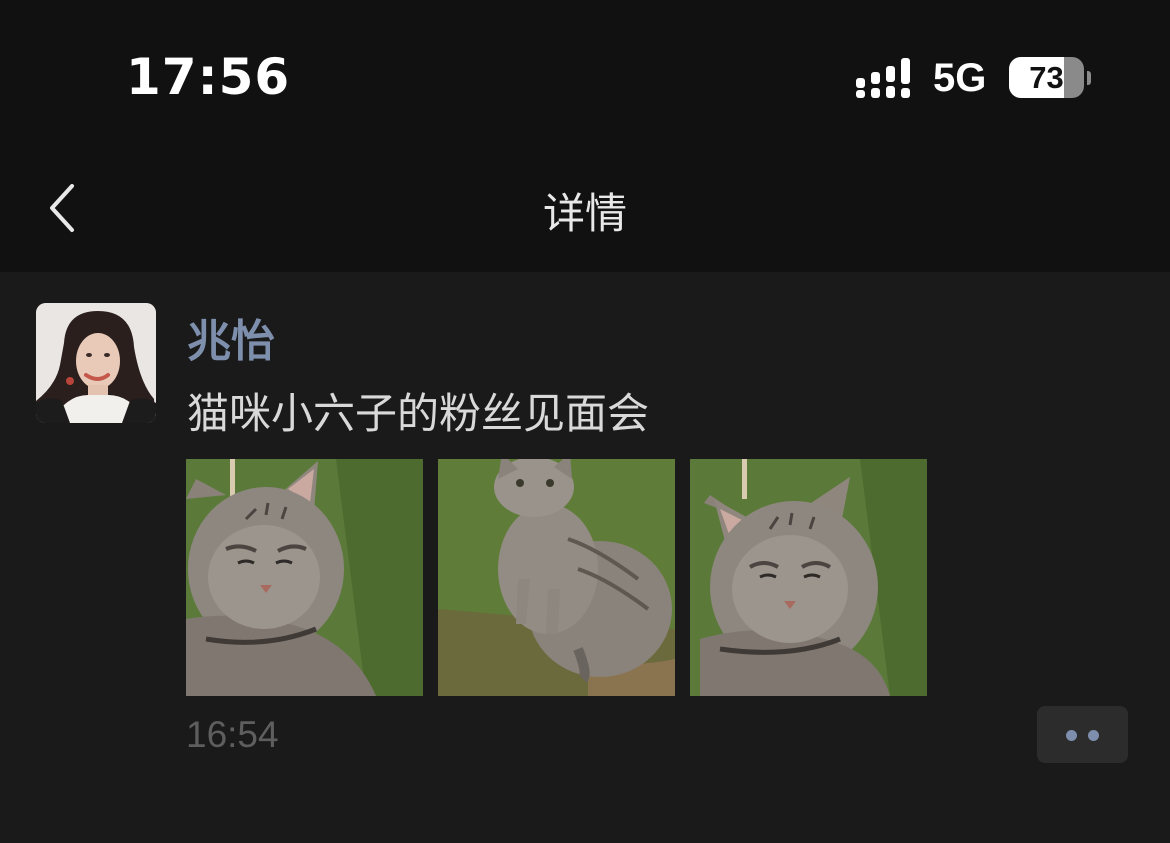 This screenshot has height=843, width=1170. I want to click on navigation-bar: 详情, so click(585, 211).